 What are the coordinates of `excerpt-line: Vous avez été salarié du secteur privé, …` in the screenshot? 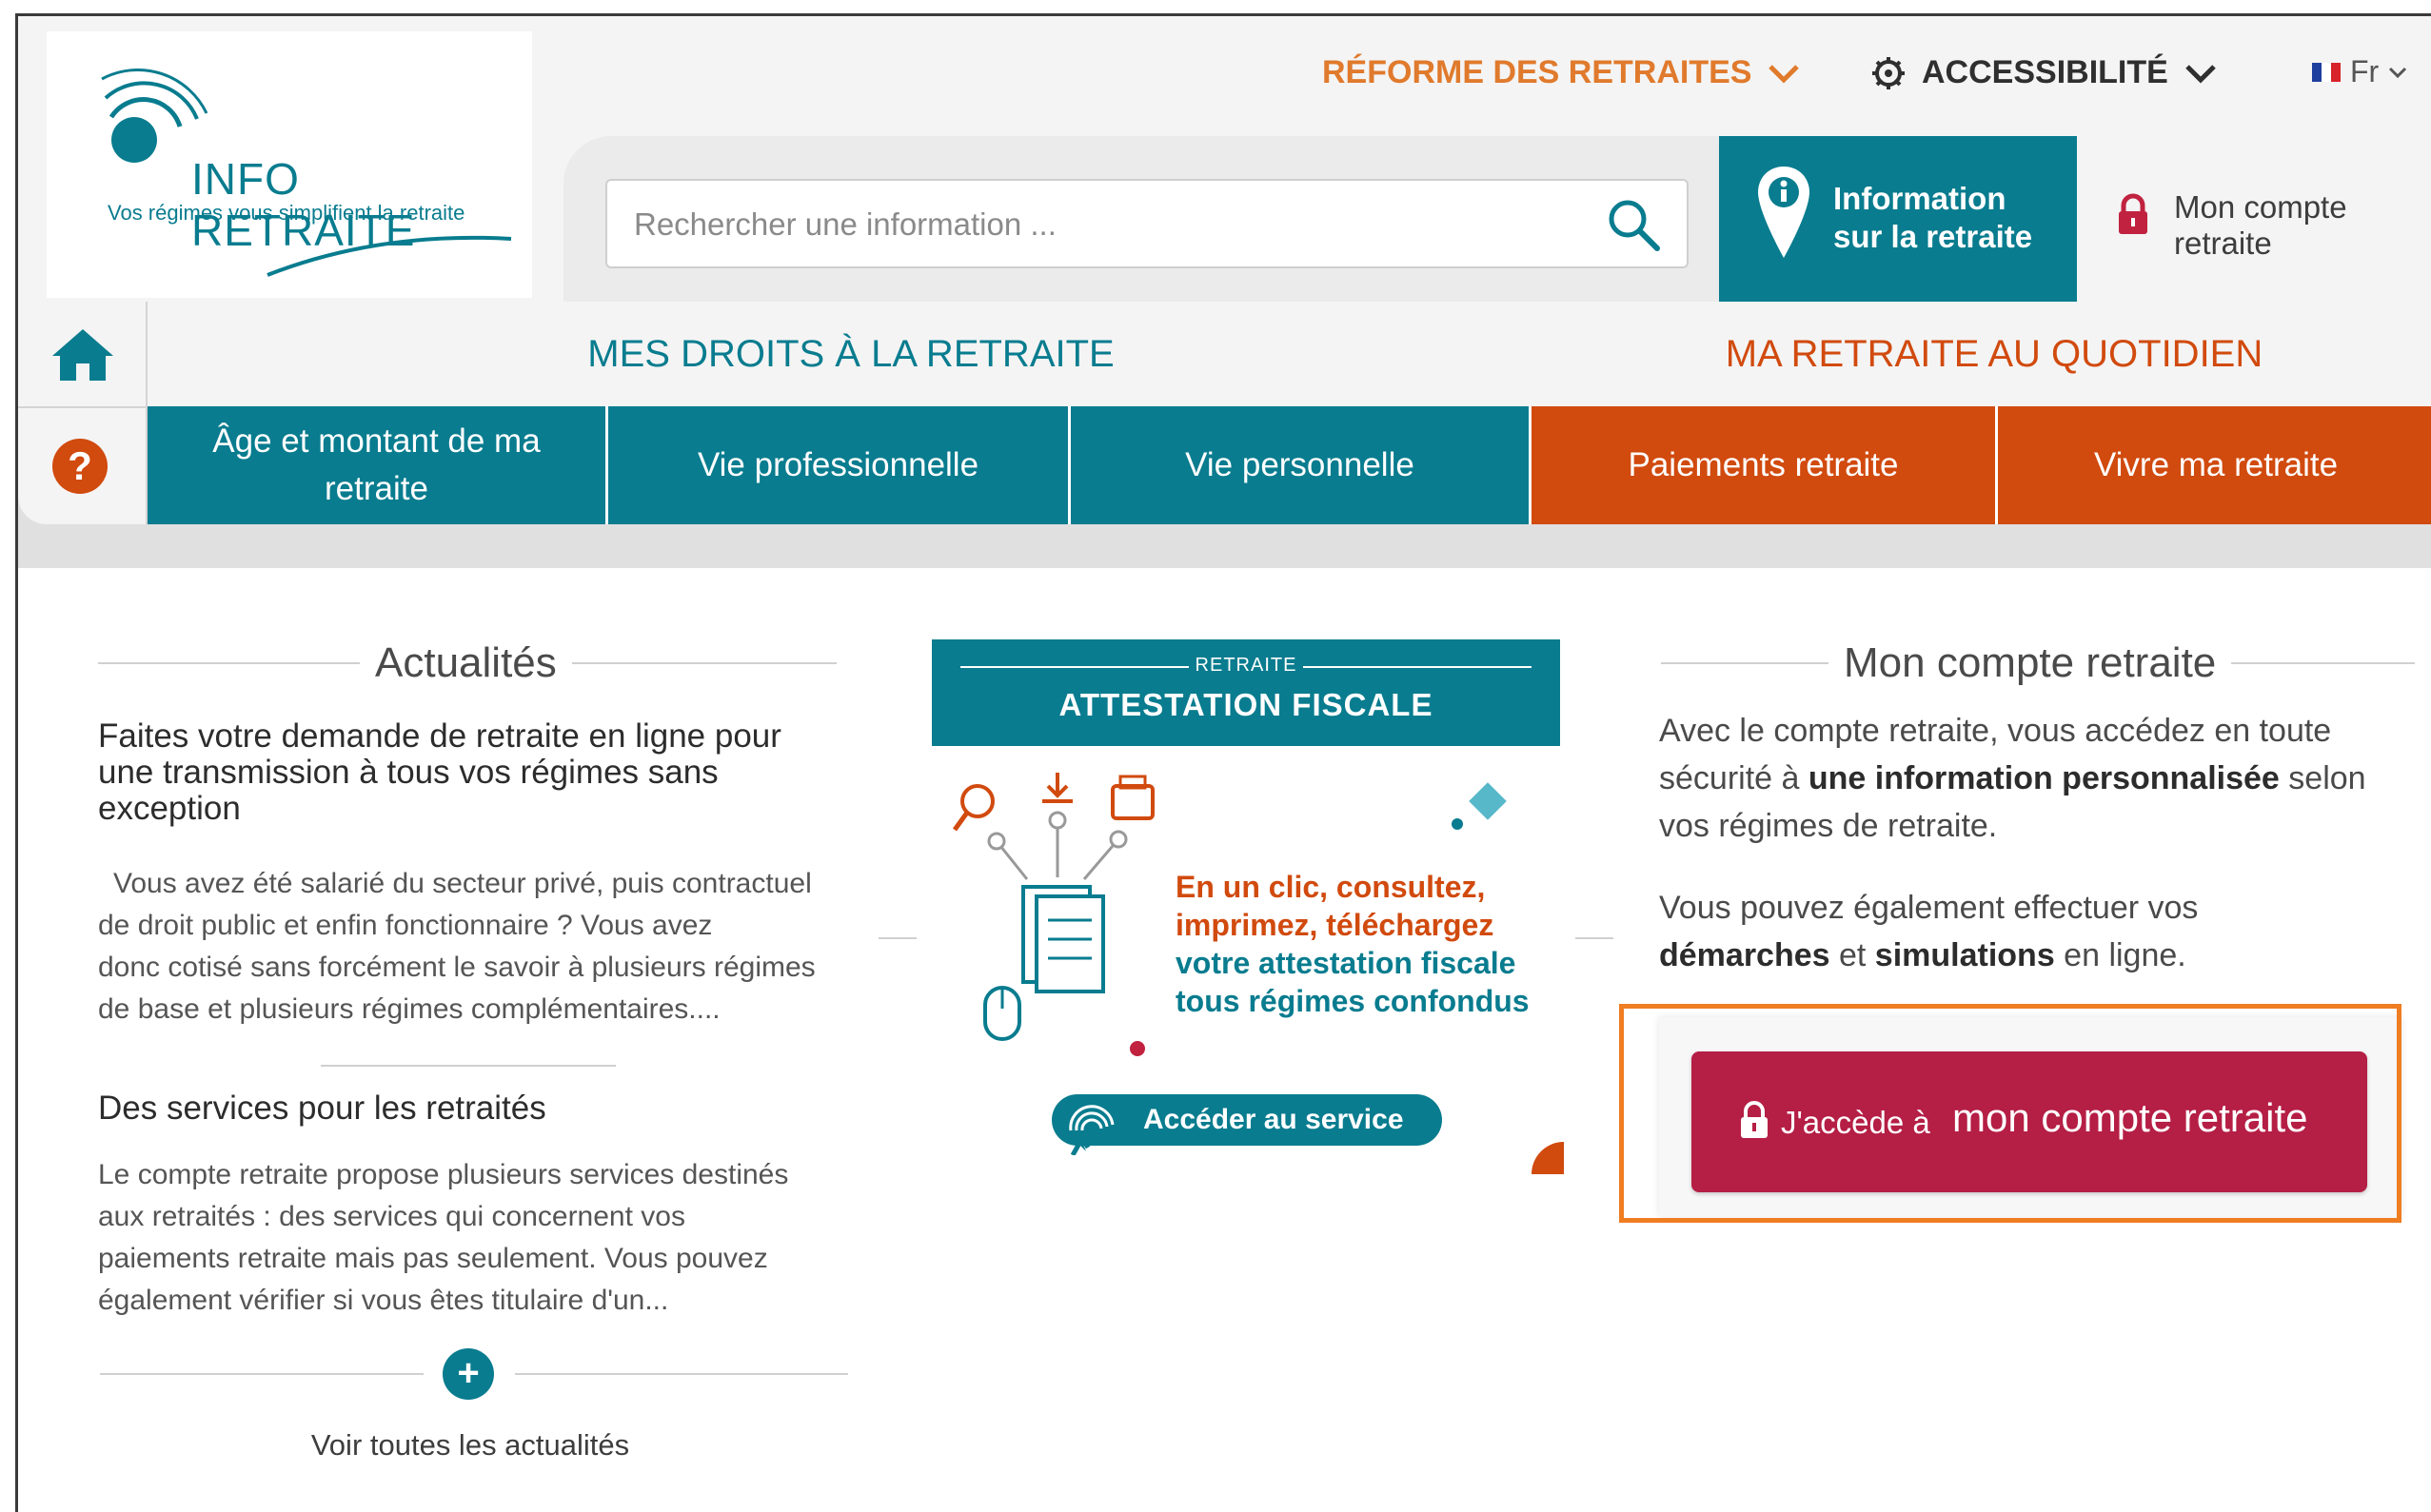 It's located at (463, 883).